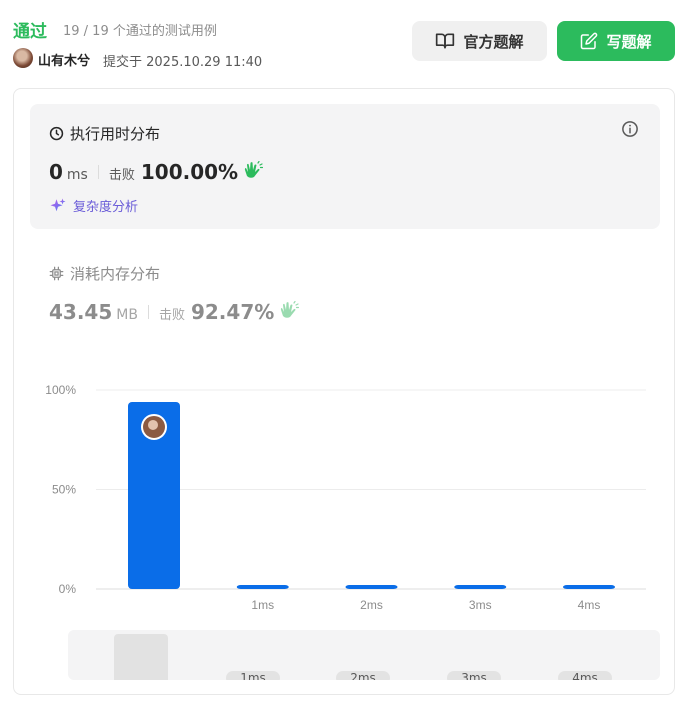  What do you see at coordinates (140, 31) in the screenshot?
I see `tests-passed-text: 19 / 19 个通过的测试用例` at bounding box center [140, 31].